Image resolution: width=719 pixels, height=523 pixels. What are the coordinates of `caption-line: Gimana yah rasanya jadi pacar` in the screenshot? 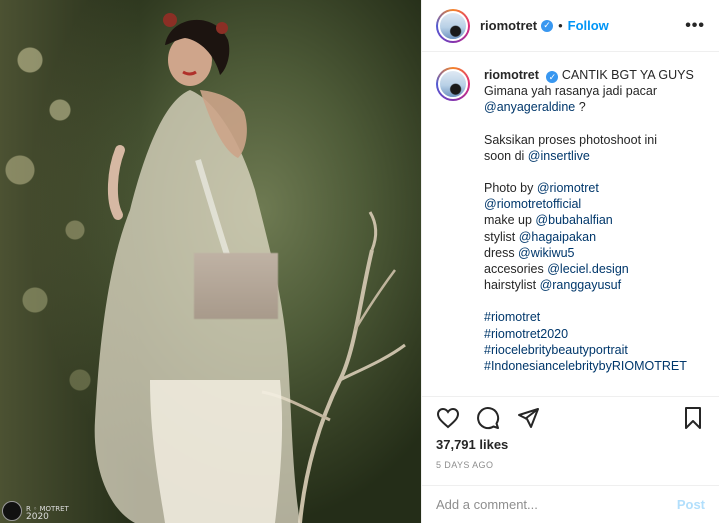 It's located at (594, 91).